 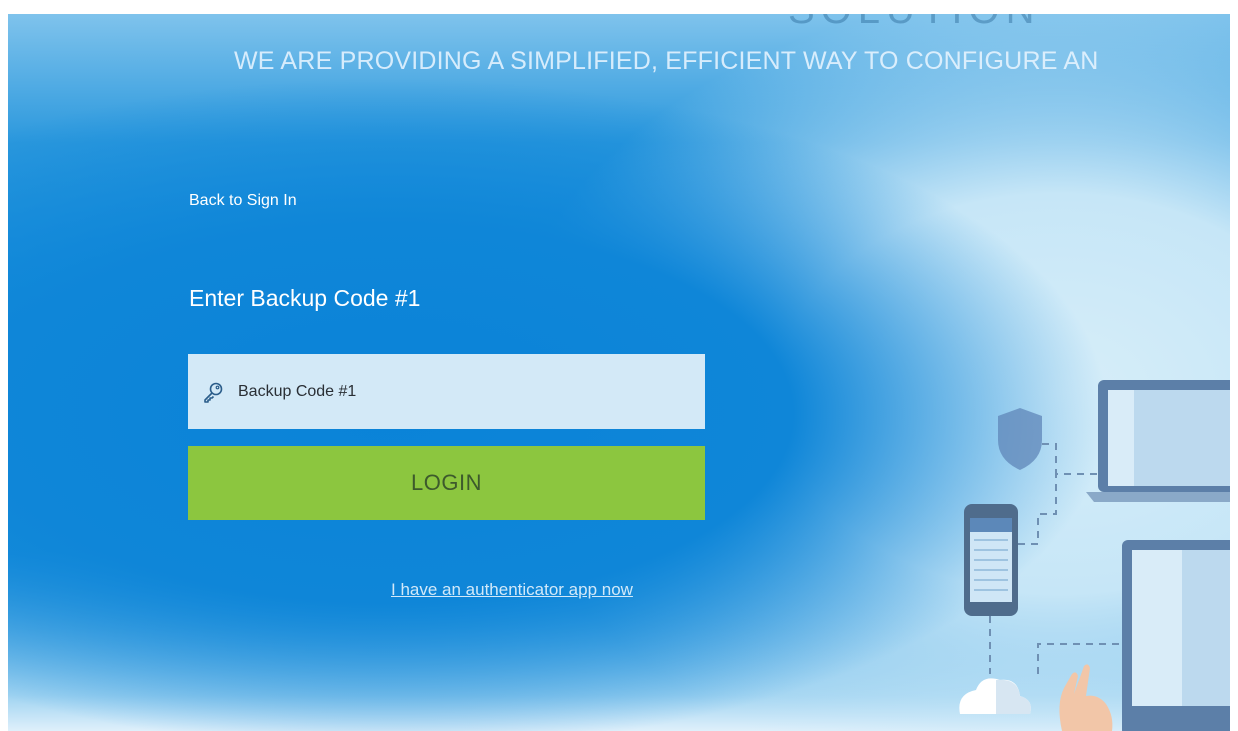 I want to click on devices-illustration, so click(x=1094, y=555).